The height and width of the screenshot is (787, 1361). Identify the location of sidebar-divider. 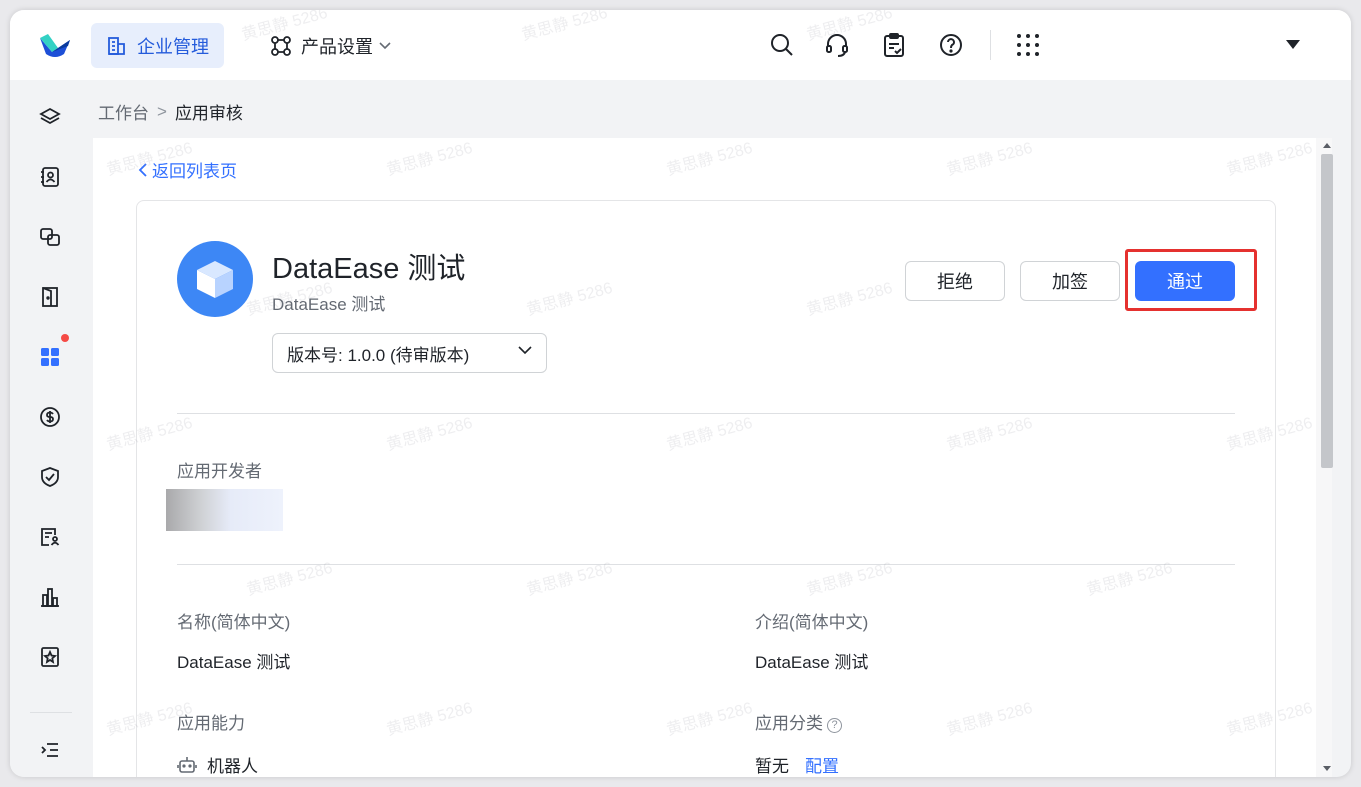
(51, 712).